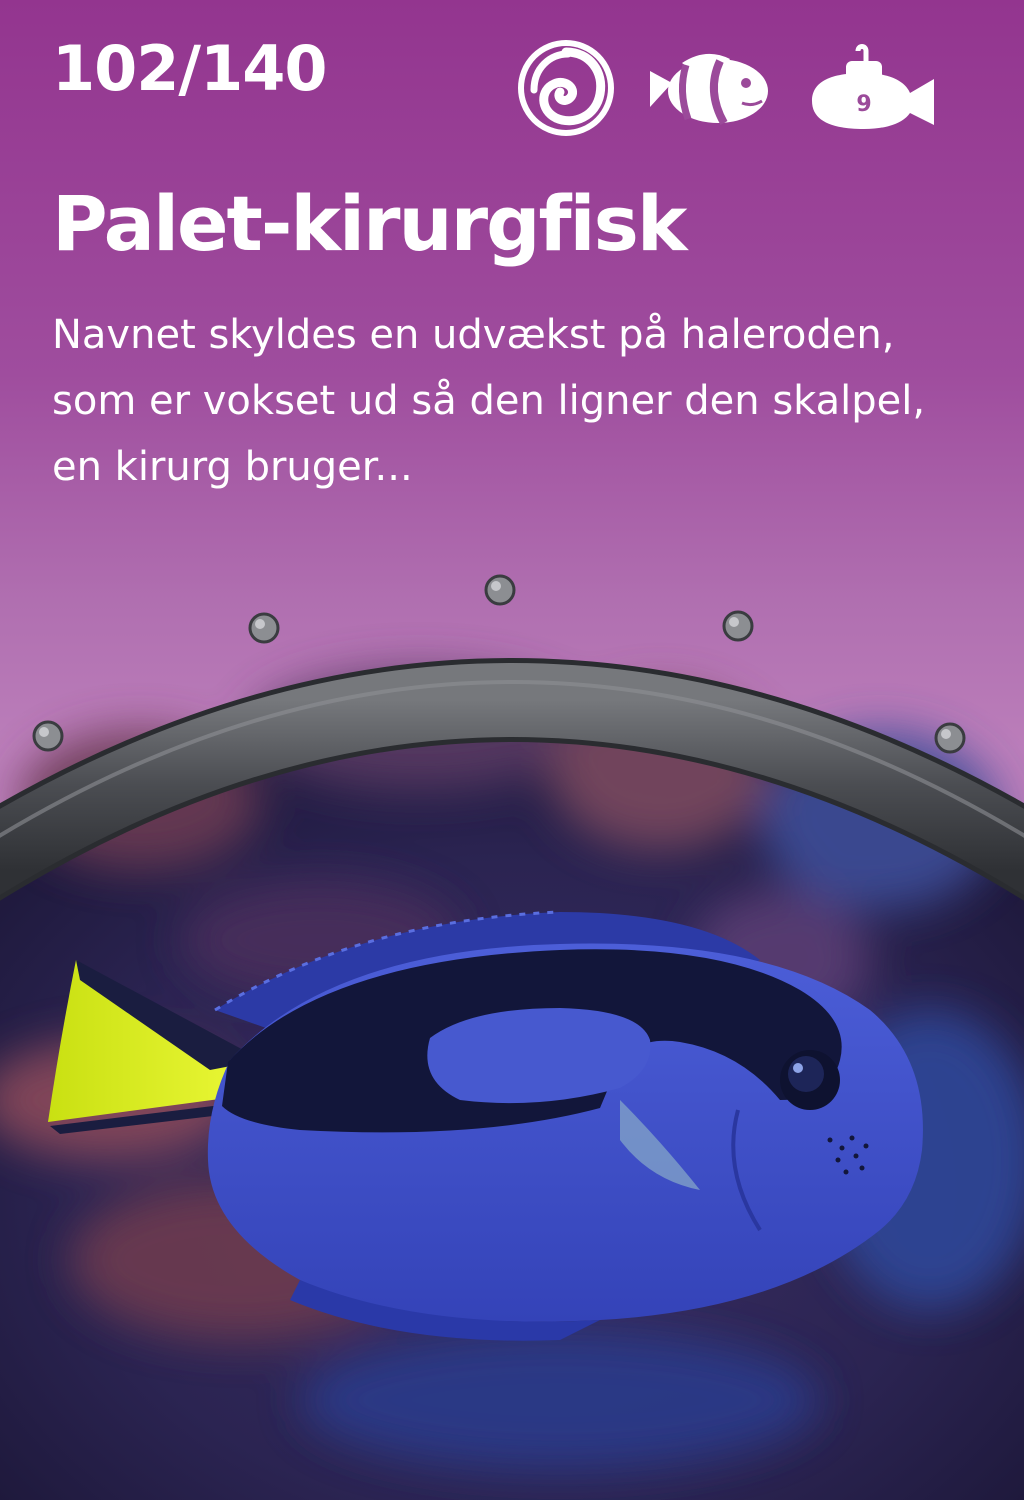 This screenshot has width=1024, height=1500. Describe the element at coordinates (189, 68) in the screenshot. I see `card-counter: 102/140` at that location.